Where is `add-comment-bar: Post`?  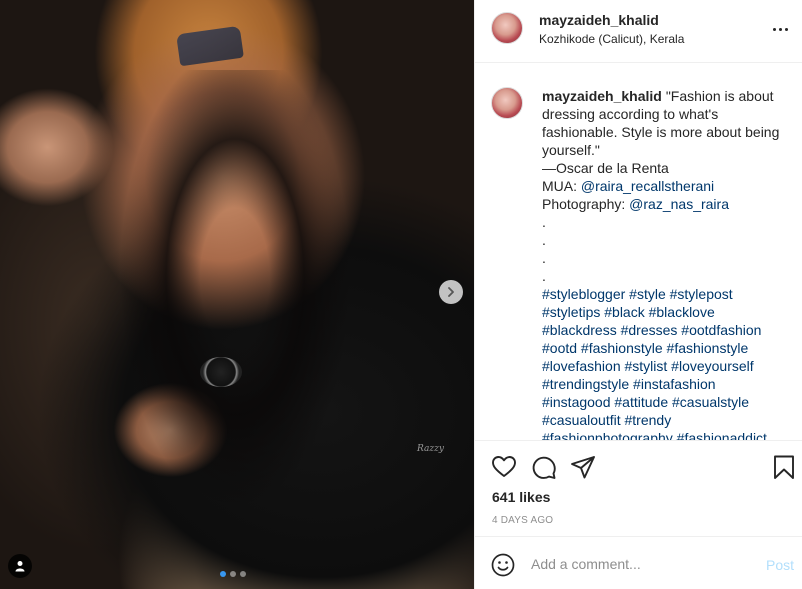 add-comment-bar: Post is located at coordinates (638, 562).